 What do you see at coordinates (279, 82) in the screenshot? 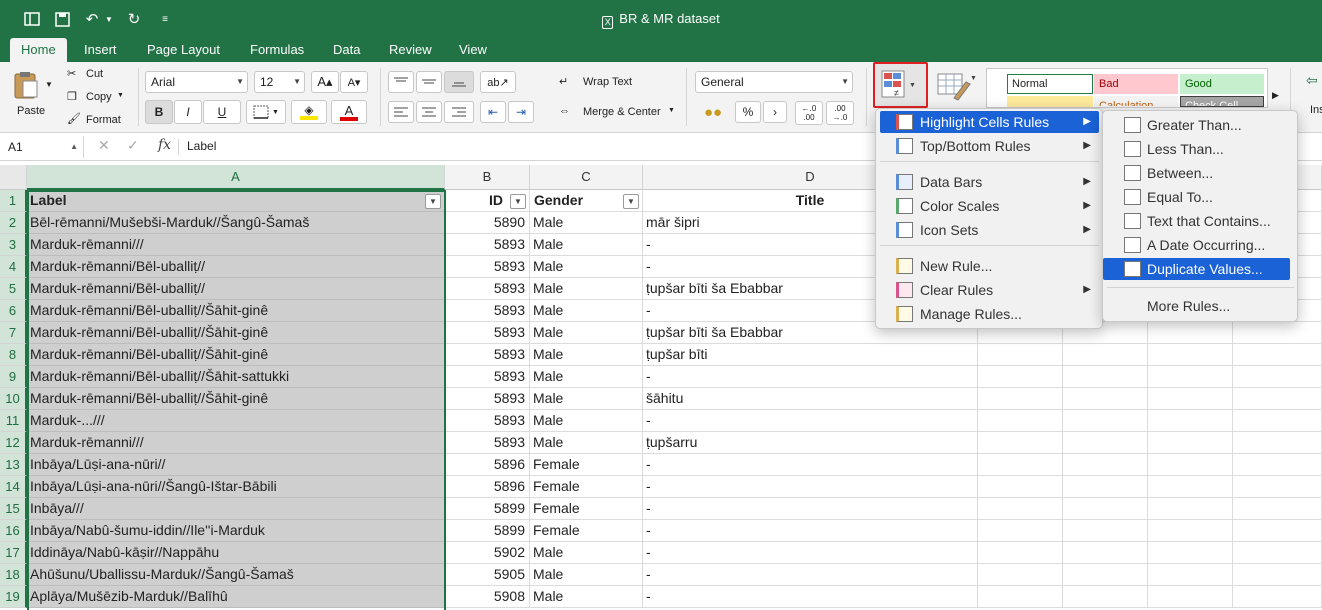
I see `font-size-select: 12 ▼` at bounding box center [279, 82].